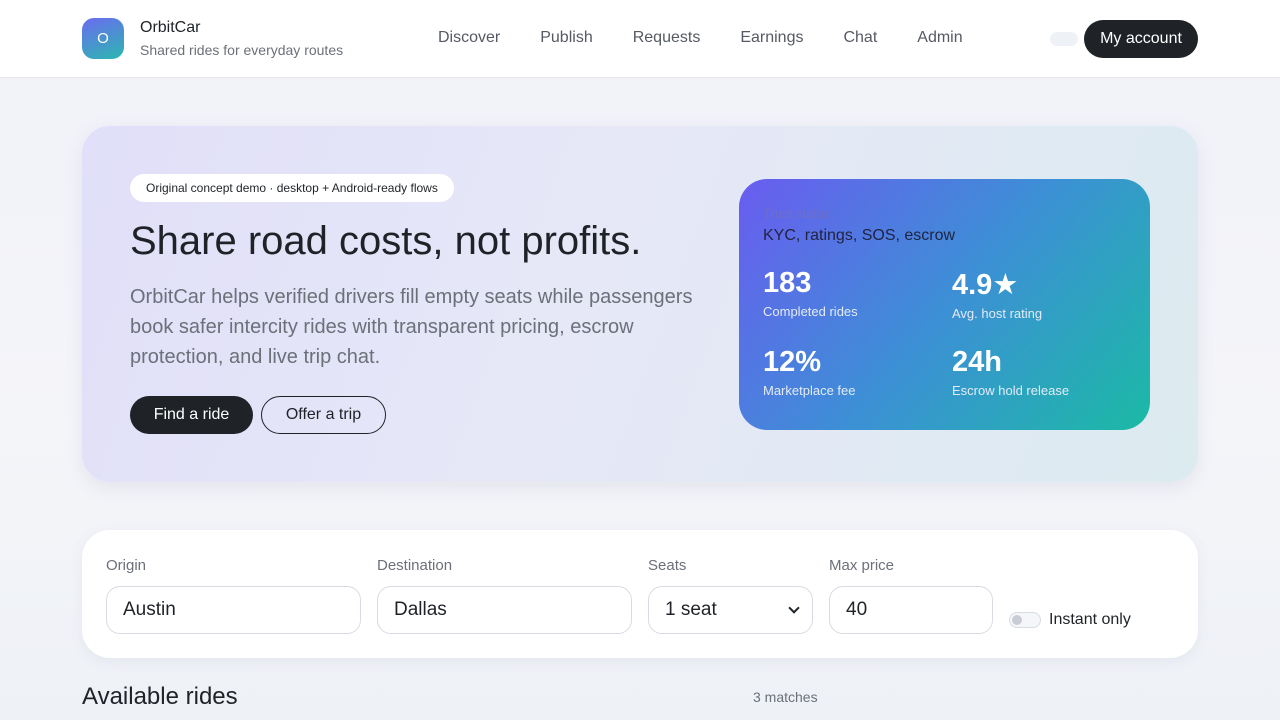  I want to click on chevron-down-icon, so click(794, 608).